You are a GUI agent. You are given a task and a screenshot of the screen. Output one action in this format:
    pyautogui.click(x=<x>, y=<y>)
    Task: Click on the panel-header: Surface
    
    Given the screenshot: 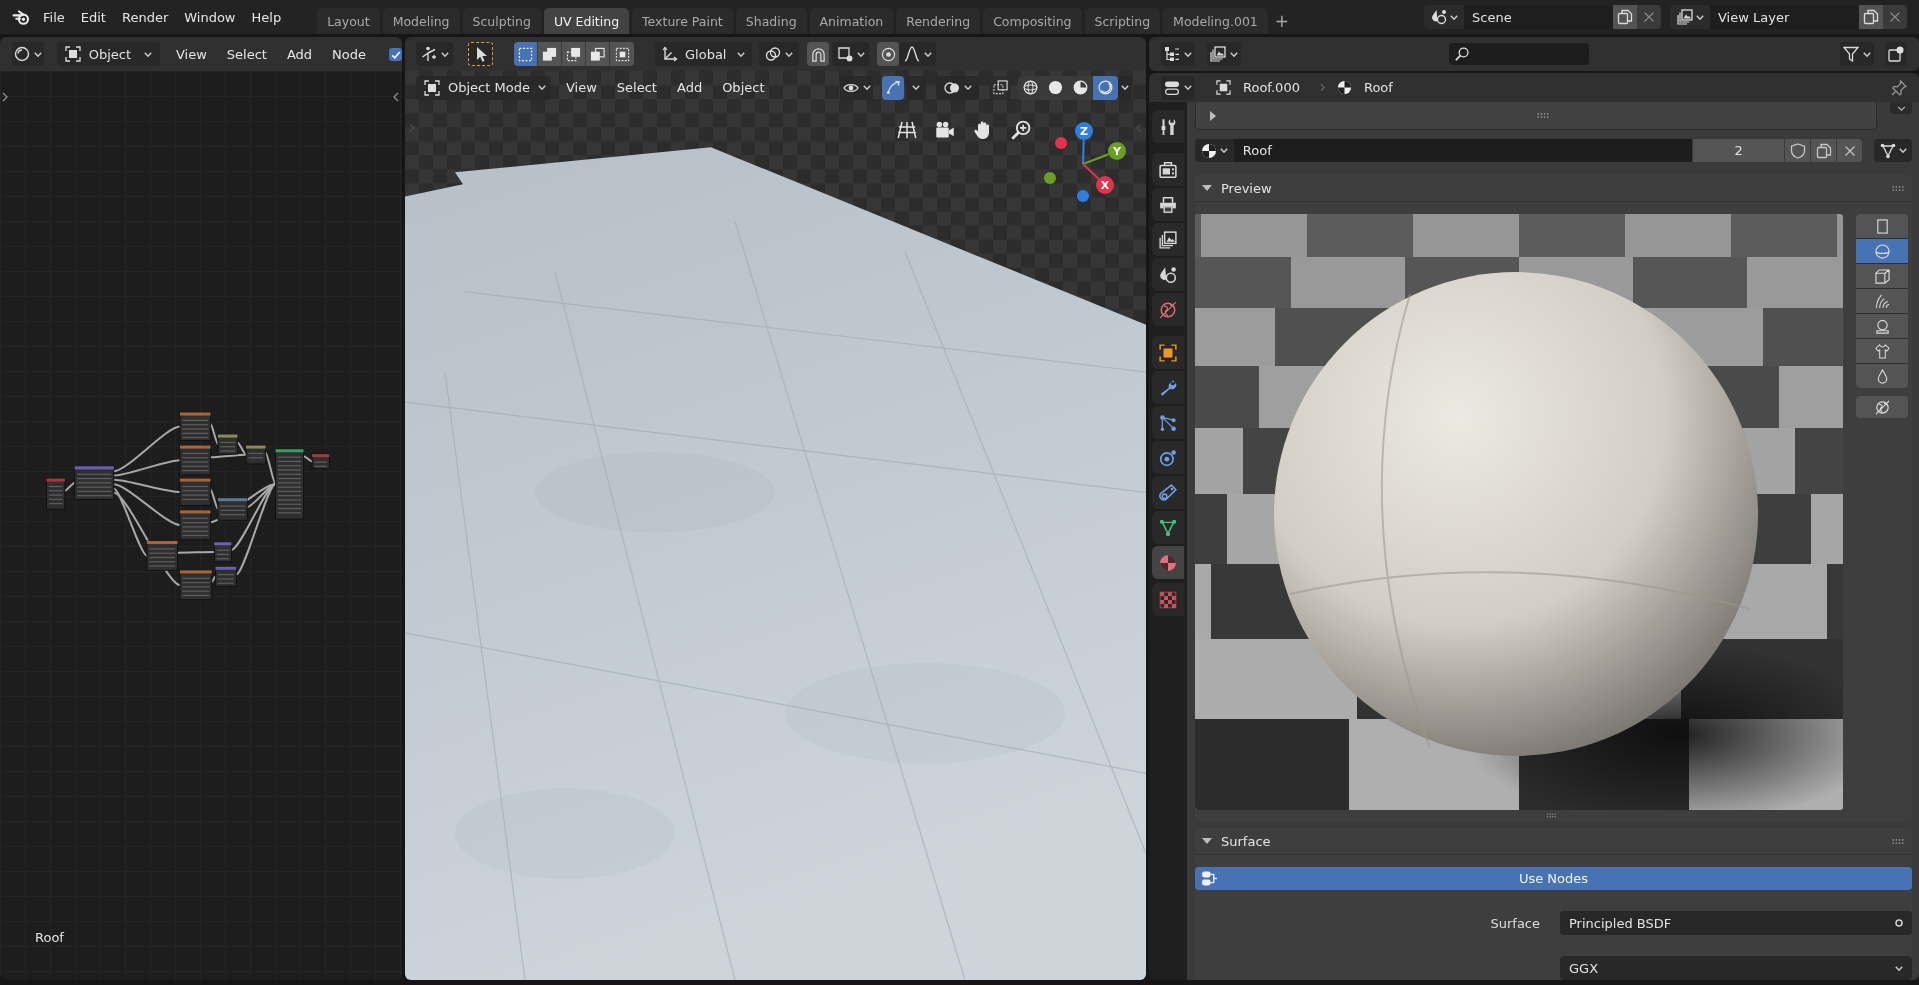 What is the action you would take?
    pyautogui.click(x=1553, y=841)
    